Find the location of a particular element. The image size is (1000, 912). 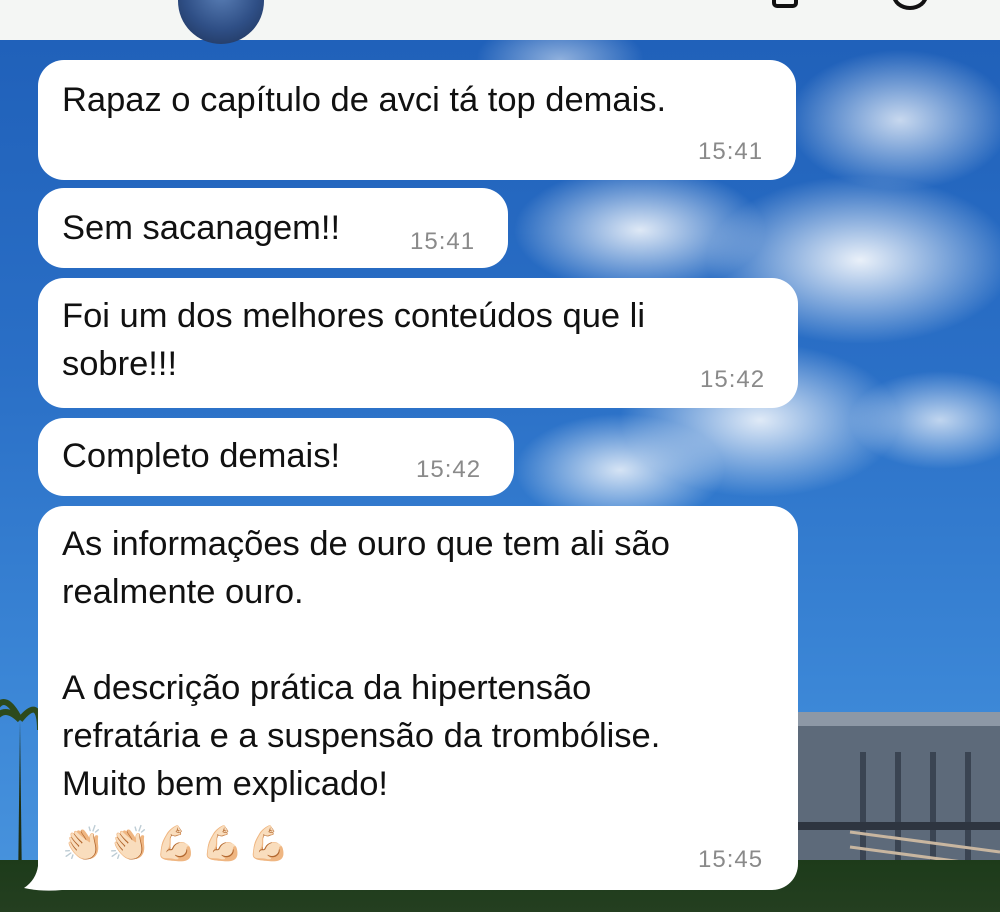

message-text: Sem sacanagem!! is located at coordinates (201, 228).